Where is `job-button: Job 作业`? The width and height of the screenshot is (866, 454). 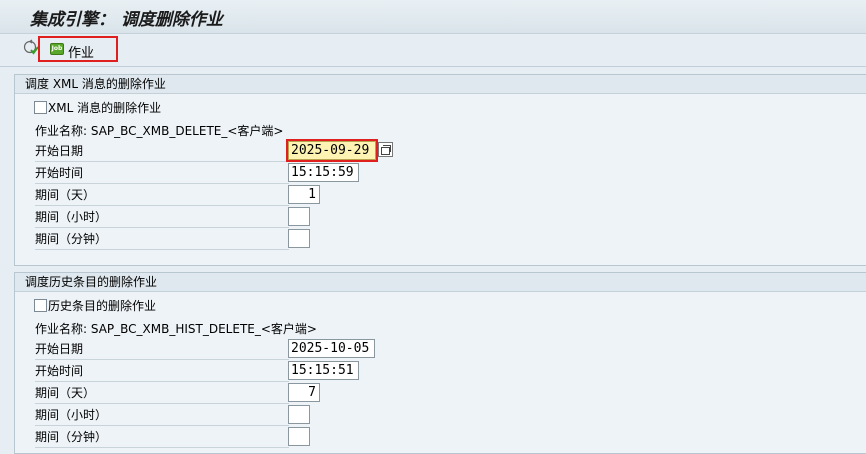 job-button: Job 作业 is located at coordinates (78, 49).